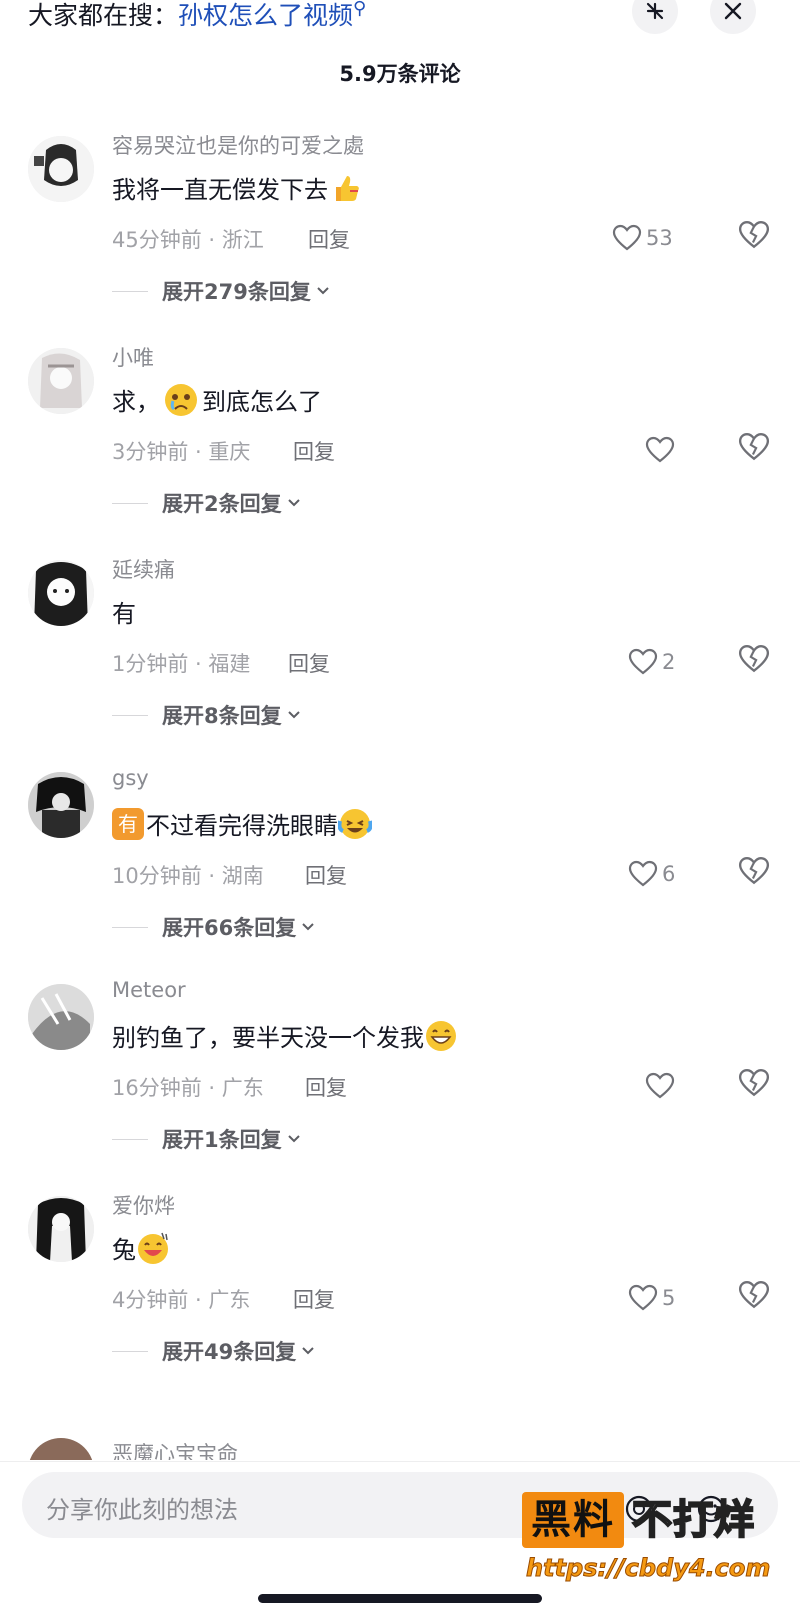 Image resolution: width=800 pixels, height=1615 pixels. Describe the element at coordinates (265, 15) in the screenshot. I see `search-hint-query: 孙权怎么了视频` at that location.